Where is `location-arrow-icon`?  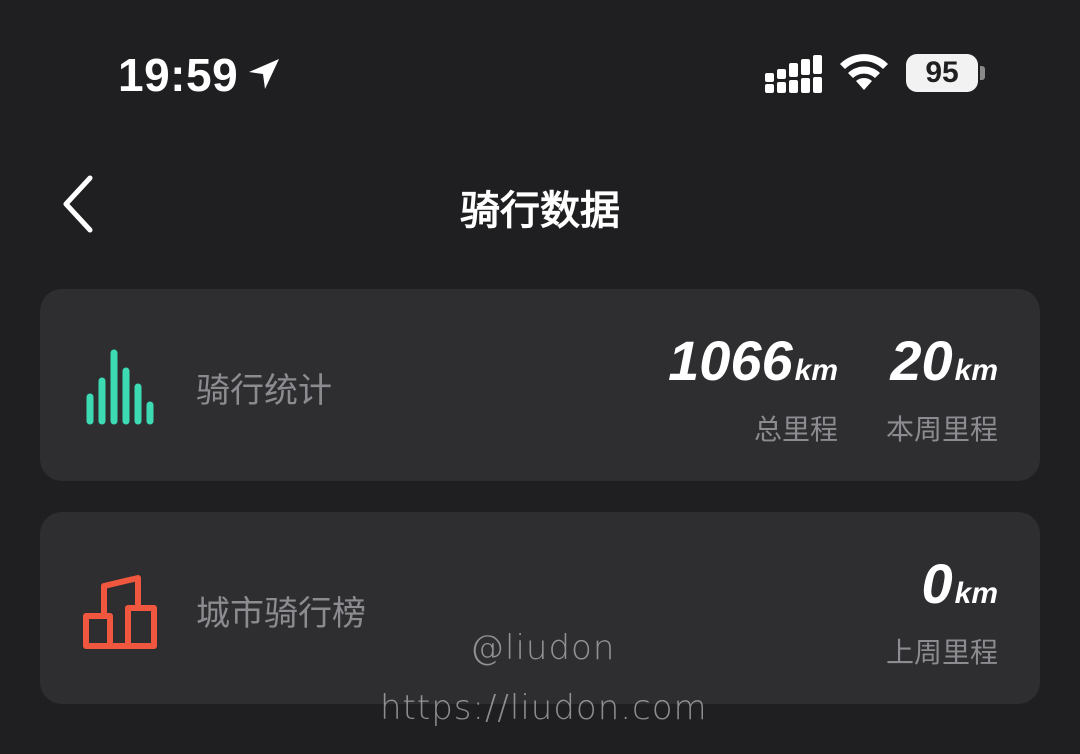 location-arrow-icon is located at coordinates (264, 74).